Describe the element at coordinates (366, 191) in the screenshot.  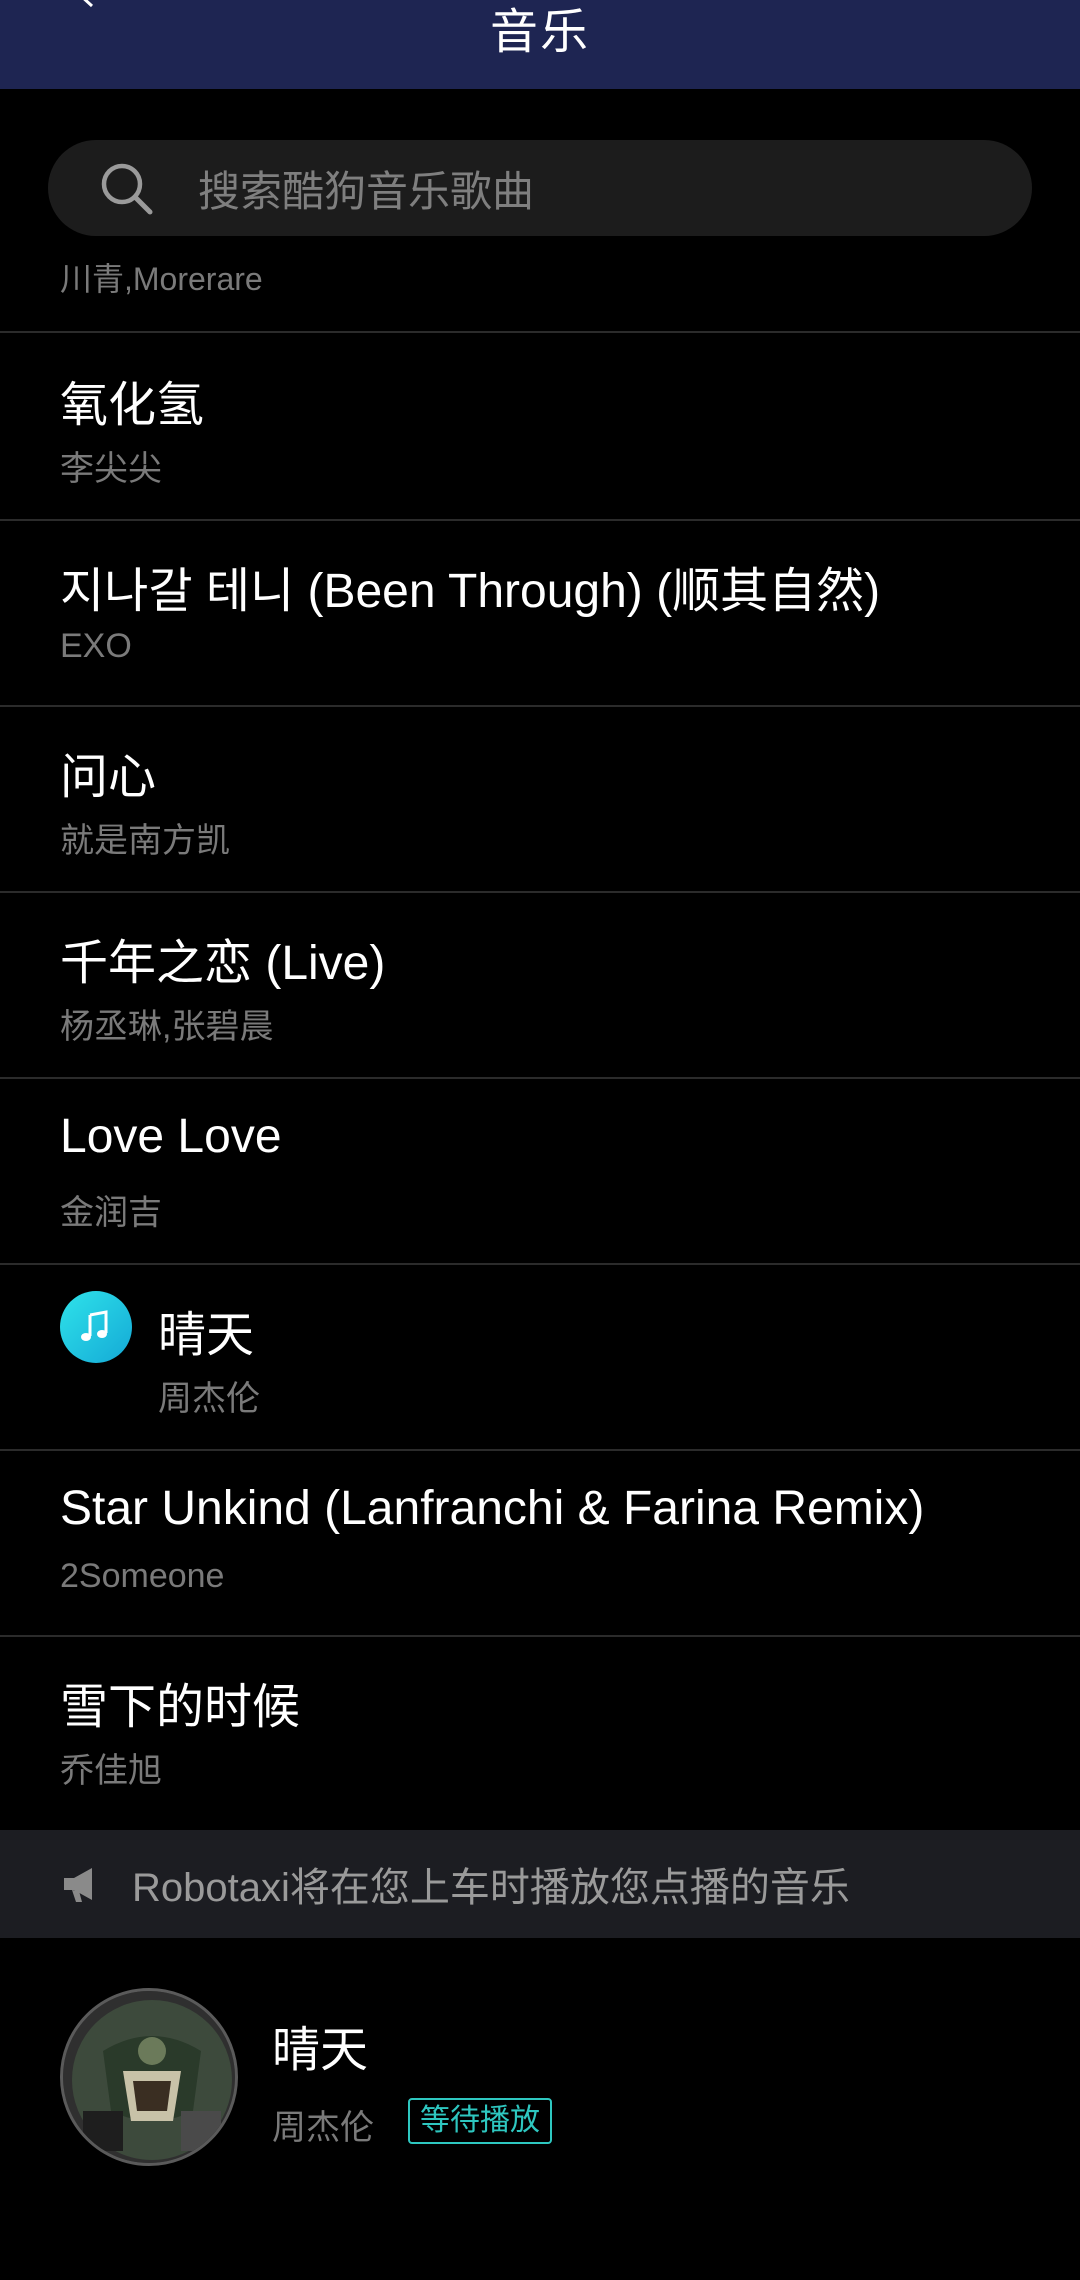
I see `search-placeholder: 搜索酷狗音乐歌曲` at that location.